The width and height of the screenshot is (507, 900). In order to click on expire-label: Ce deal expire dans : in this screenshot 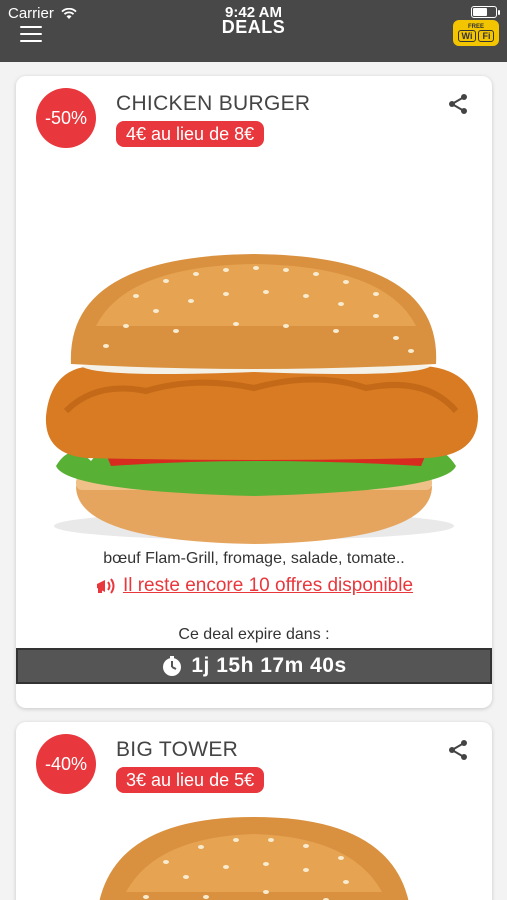, I will do `click(254, 634)`.